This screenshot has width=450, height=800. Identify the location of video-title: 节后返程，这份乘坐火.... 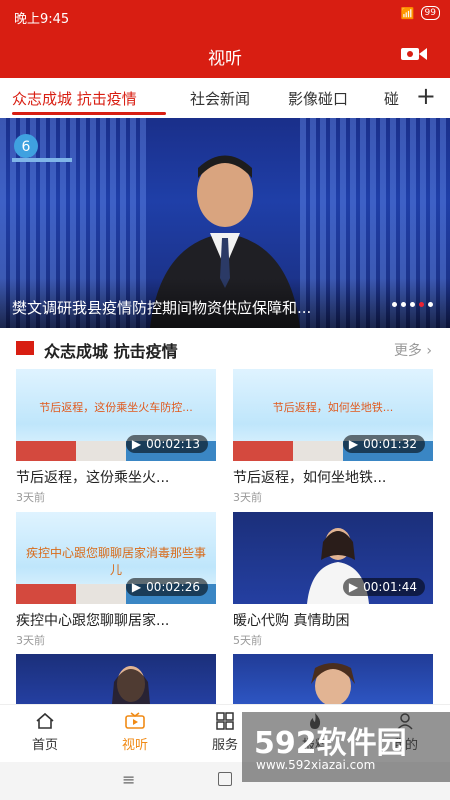
(116, 477).